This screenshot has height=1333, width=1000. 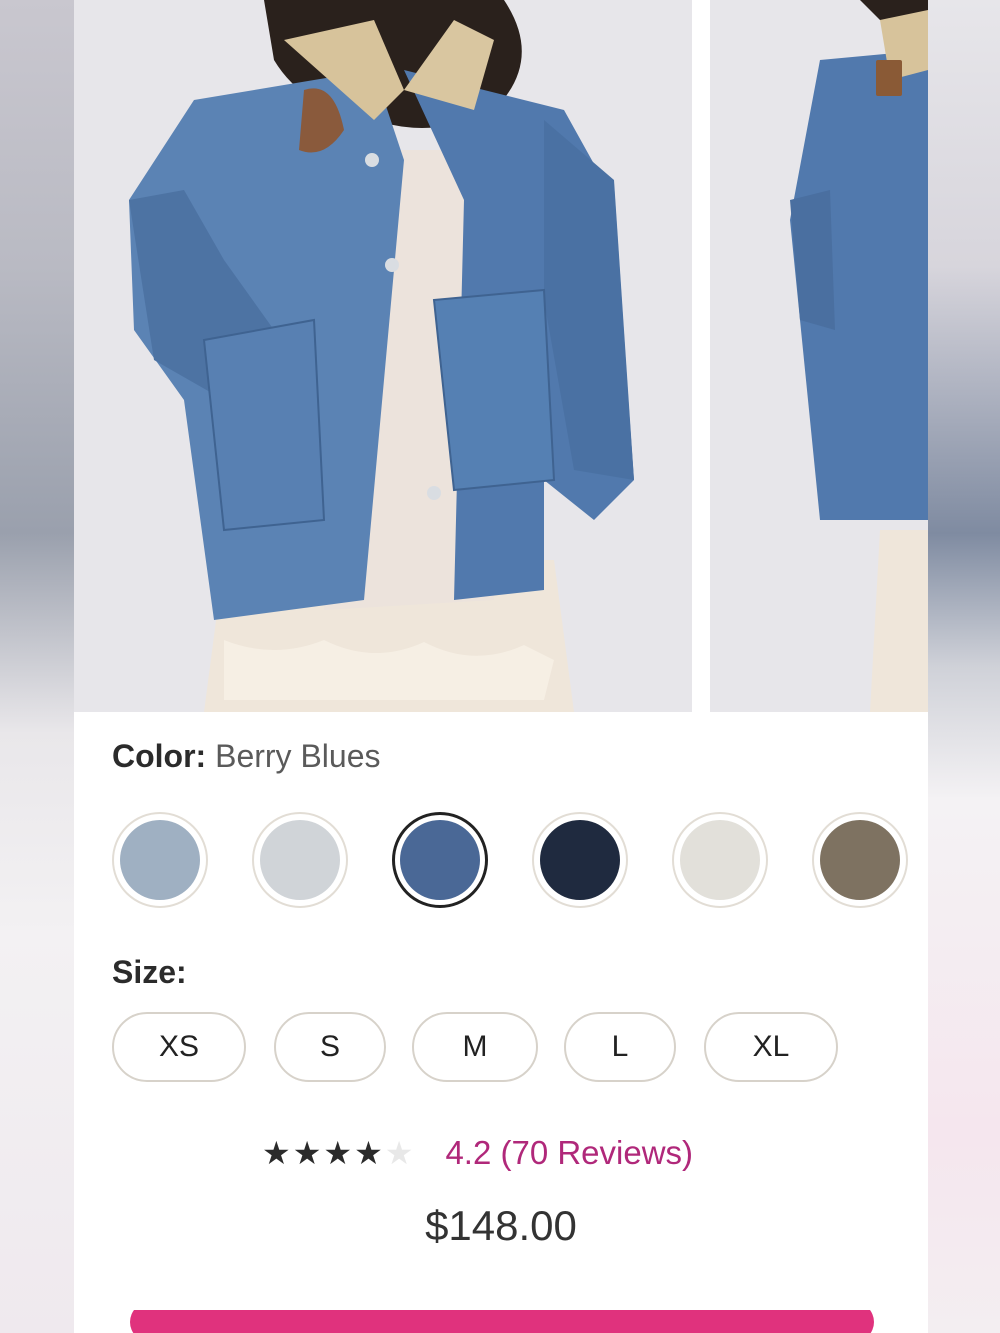 I want to click on product-image-back, so click(x=819, y=356).